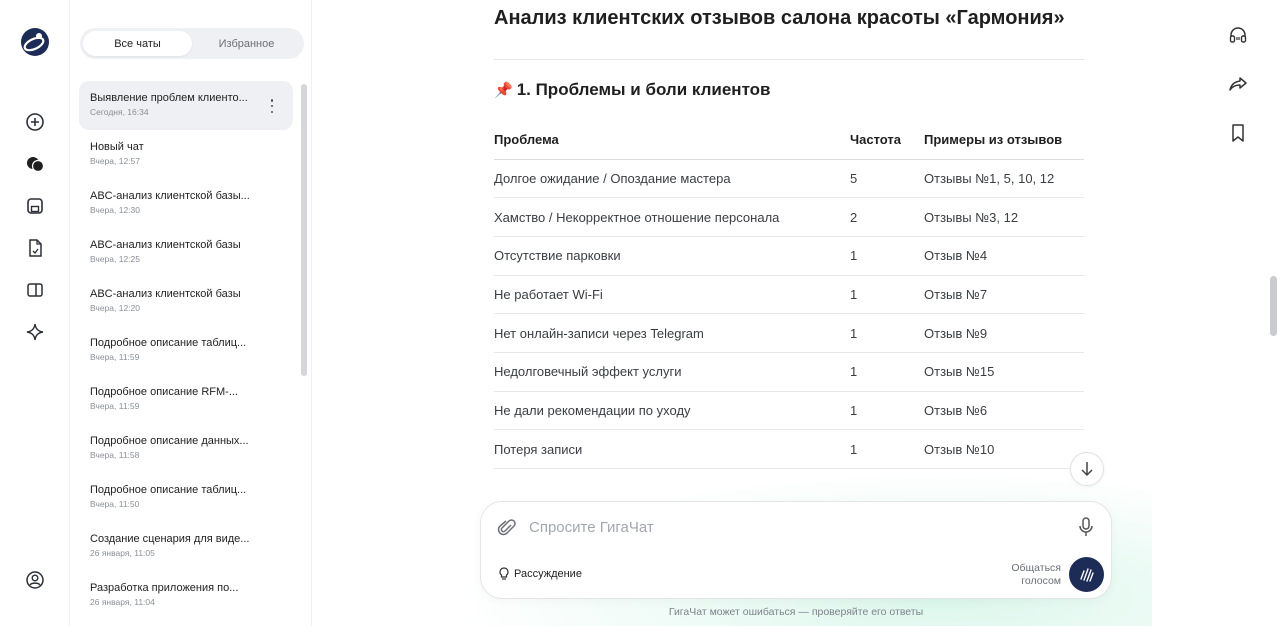 Image resolution: width=1280 pixels, height=626 pixels. What do you see at coordinates (1086, 527) in the screenshot?
I see `microphone-icon` at bounding box center [1086, 527].